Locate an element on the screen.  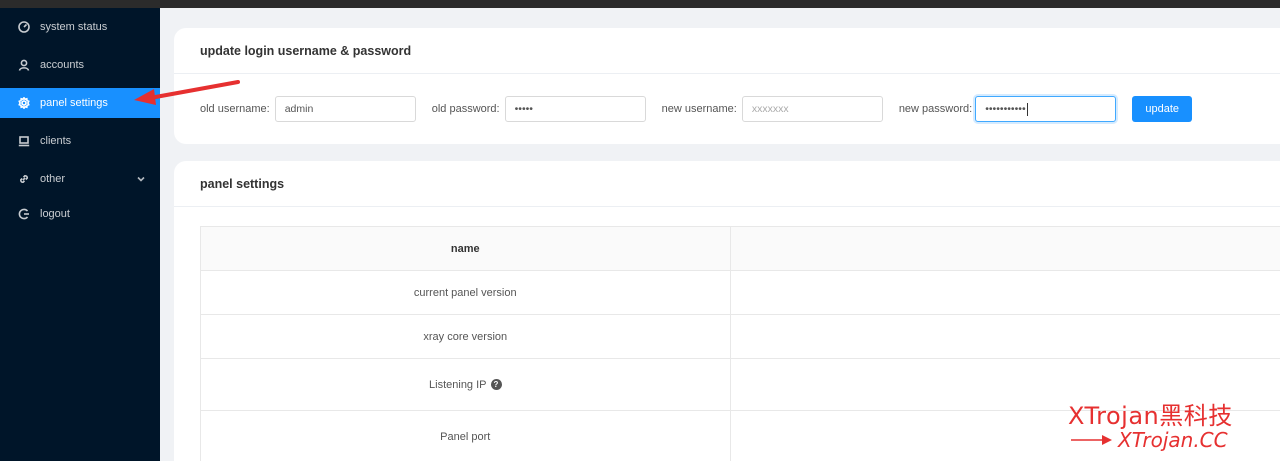
link-icon is located at coordinates (24, 179).